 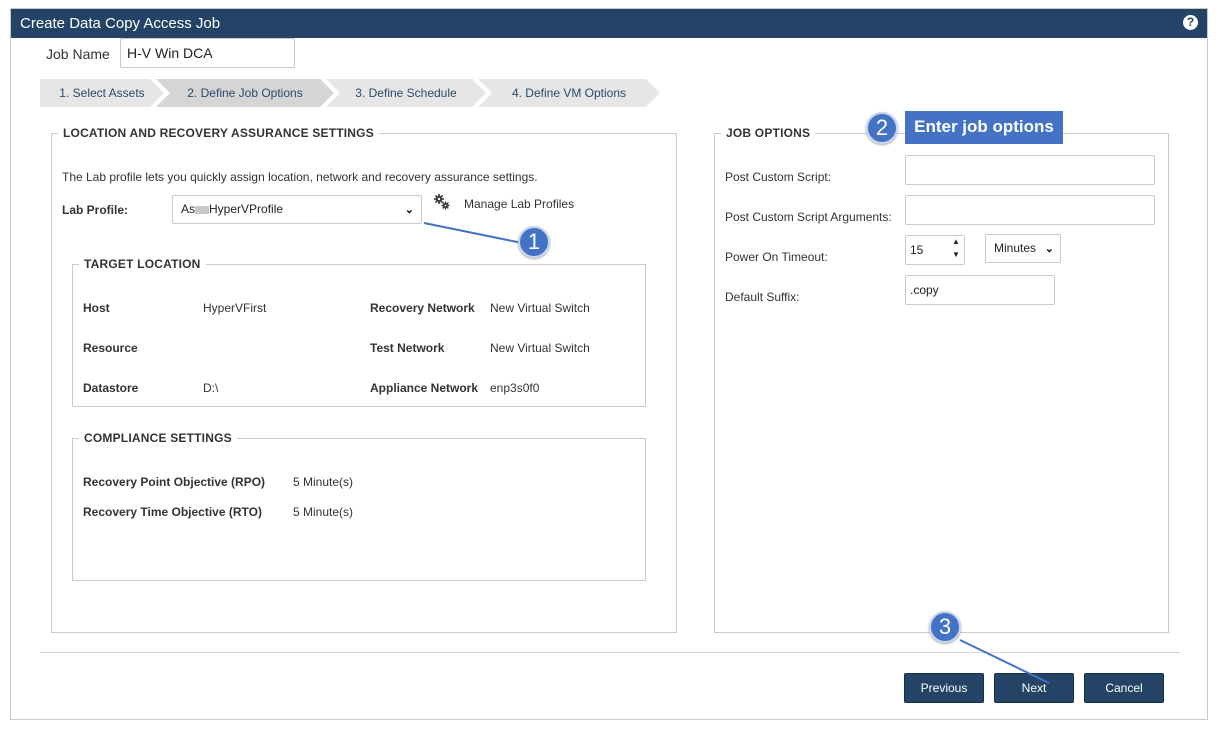 I want to click on callout-label-enter-job-options: Enter job options, so click(x=984, y=127).